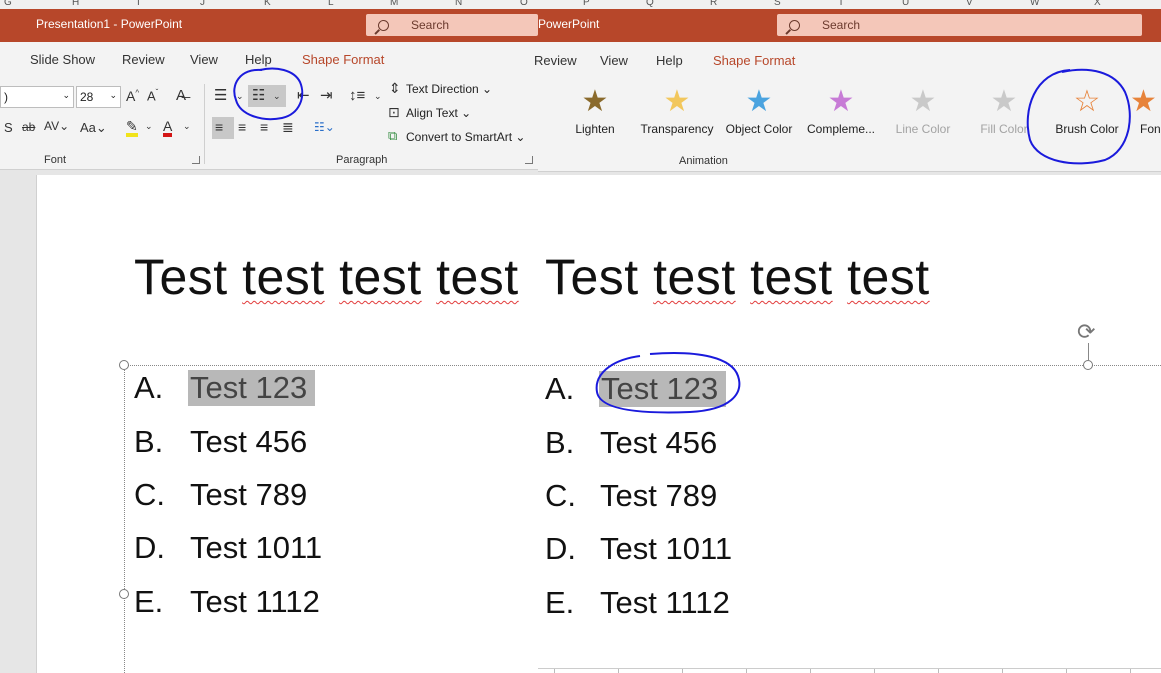 This screenshot has height=673, width=1161. I want to click on annotation-circle-brush-color, so click(1078, 116).